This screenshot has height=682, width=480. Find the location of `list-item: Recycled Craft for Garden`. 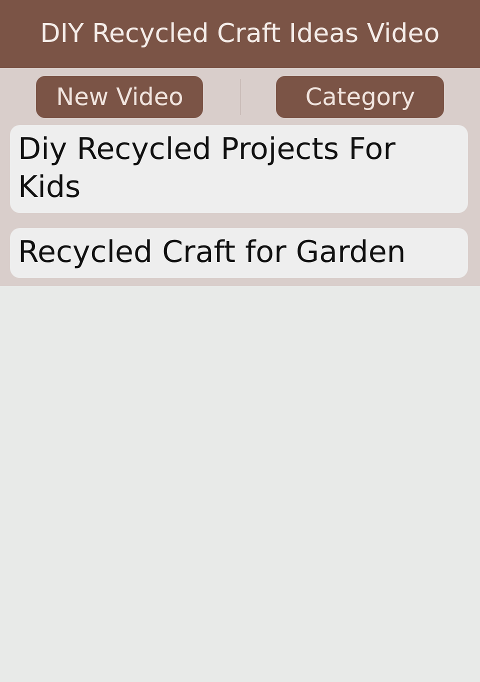

list-item: Recycled Craft for Garden is located at coordinates (239, 253).